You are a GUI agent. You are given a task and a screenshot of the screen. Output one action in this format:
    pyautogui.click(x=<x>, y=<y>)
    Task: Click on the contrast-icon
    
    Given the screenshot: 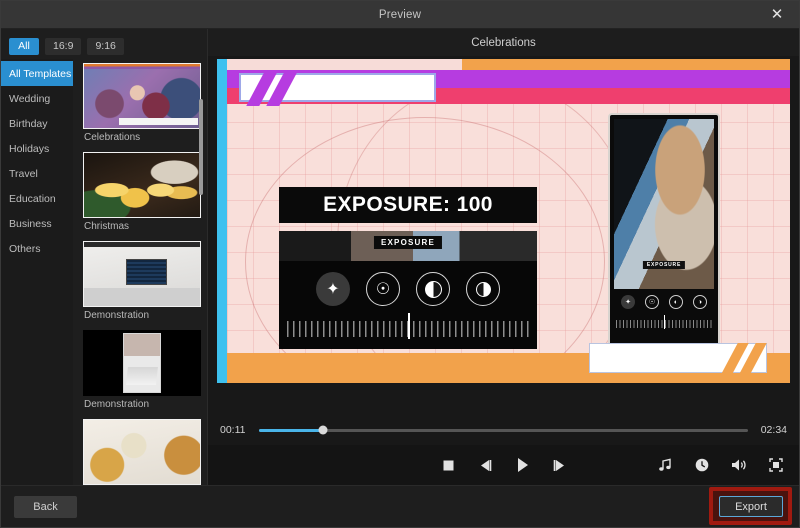 What is the action you would take?
    pyautogui.click(x=483, y=289)
    